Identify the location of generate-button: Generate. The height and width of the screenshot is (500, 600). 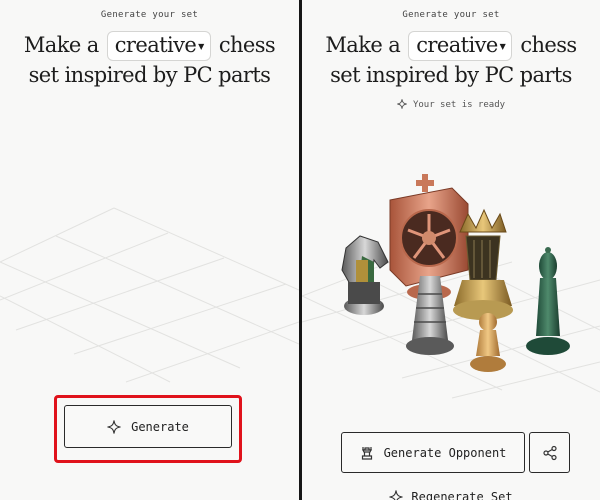
(148, 426).